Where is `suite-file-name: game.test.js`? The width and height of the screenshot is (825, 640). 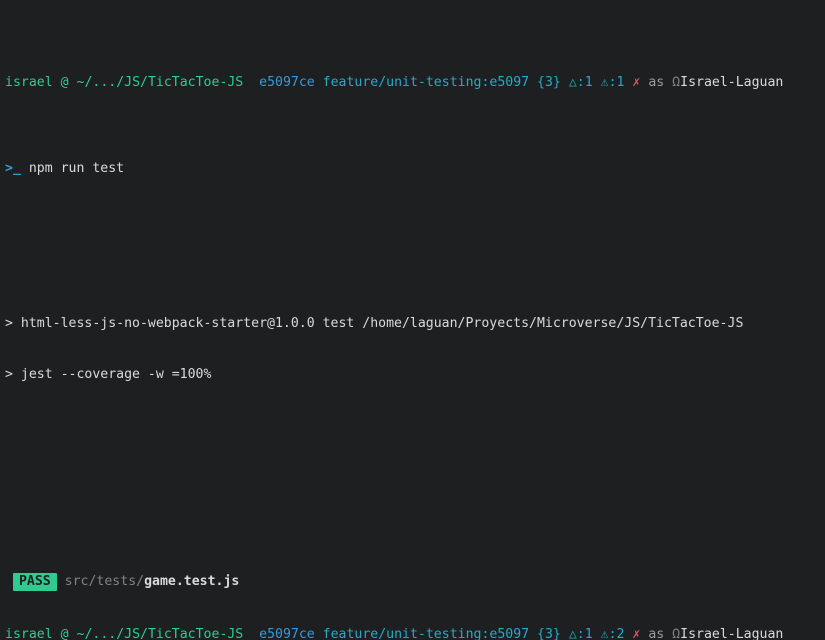
suite-file-name: game.test.js is located at coordinates (192, 581).